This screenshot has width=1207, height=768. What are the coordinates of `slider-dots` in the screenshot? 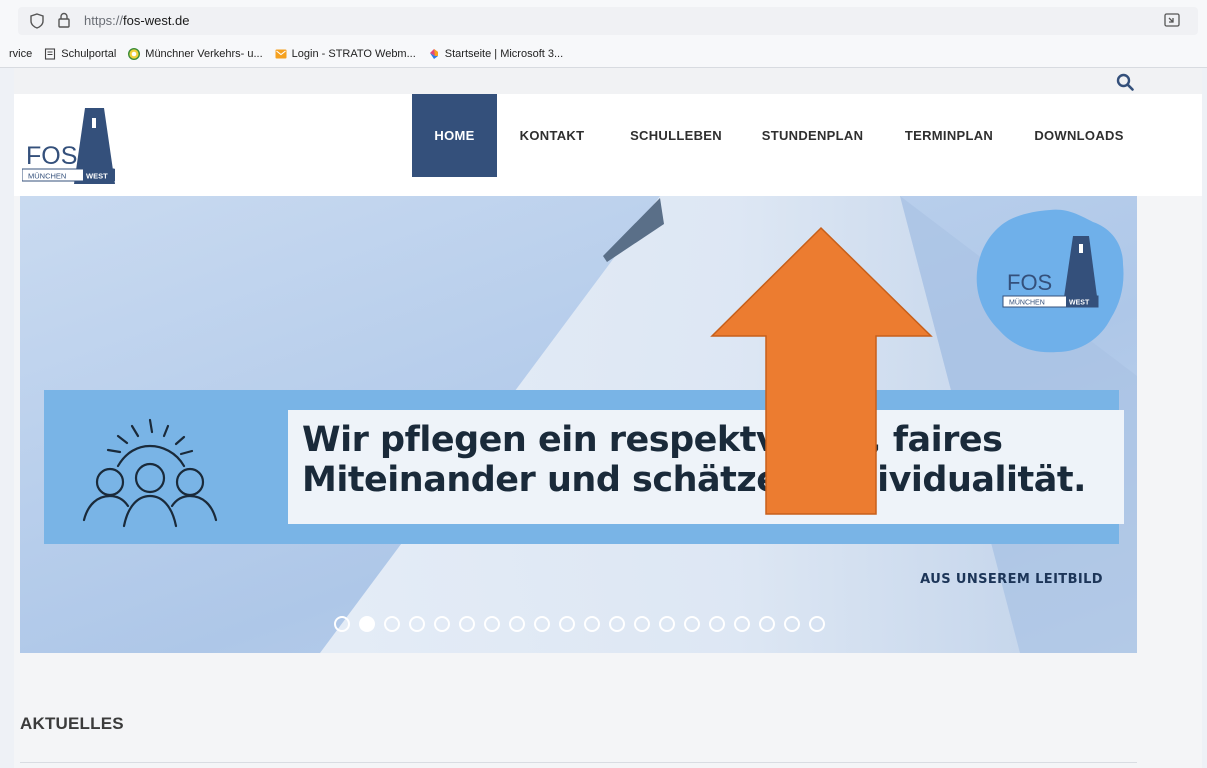 It's located at (579, 624).